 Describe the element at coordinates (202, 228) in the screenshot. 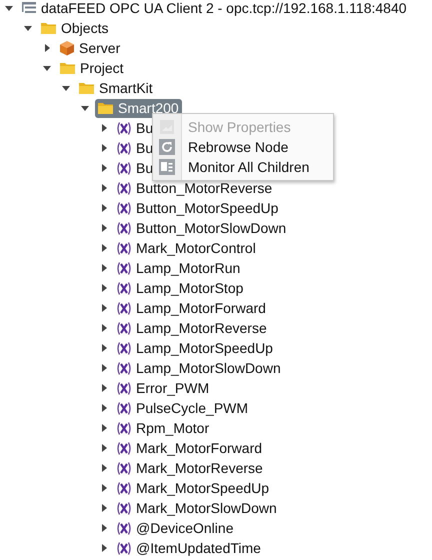

I see `tree-item: Button_MotorSlowDown` at that location.